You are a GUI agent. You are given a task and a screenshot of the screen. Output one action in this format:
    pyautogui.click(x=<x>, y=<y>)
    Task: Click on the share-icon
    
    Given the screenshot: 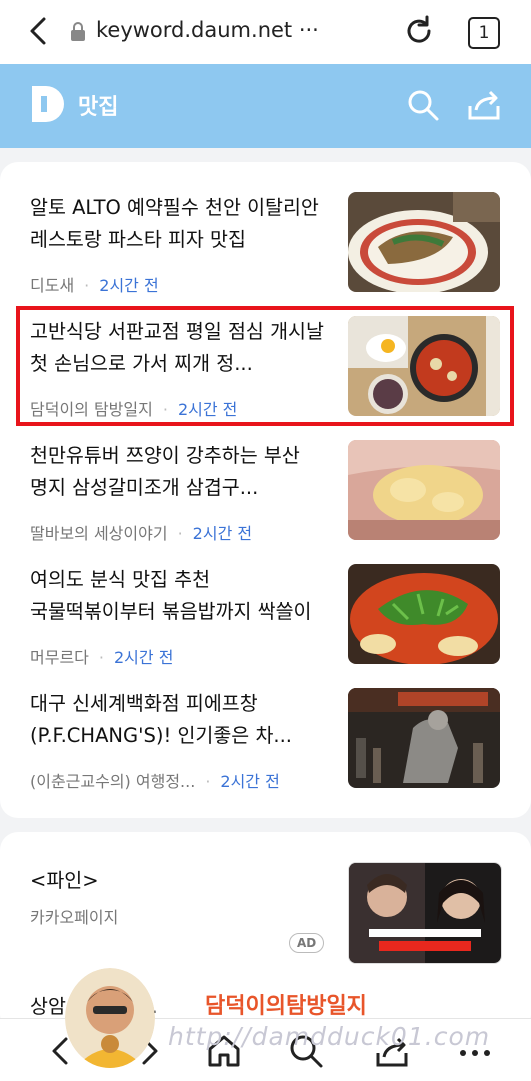 What is the action you would take?
    pyautogui.click(x=484, y=105)
    